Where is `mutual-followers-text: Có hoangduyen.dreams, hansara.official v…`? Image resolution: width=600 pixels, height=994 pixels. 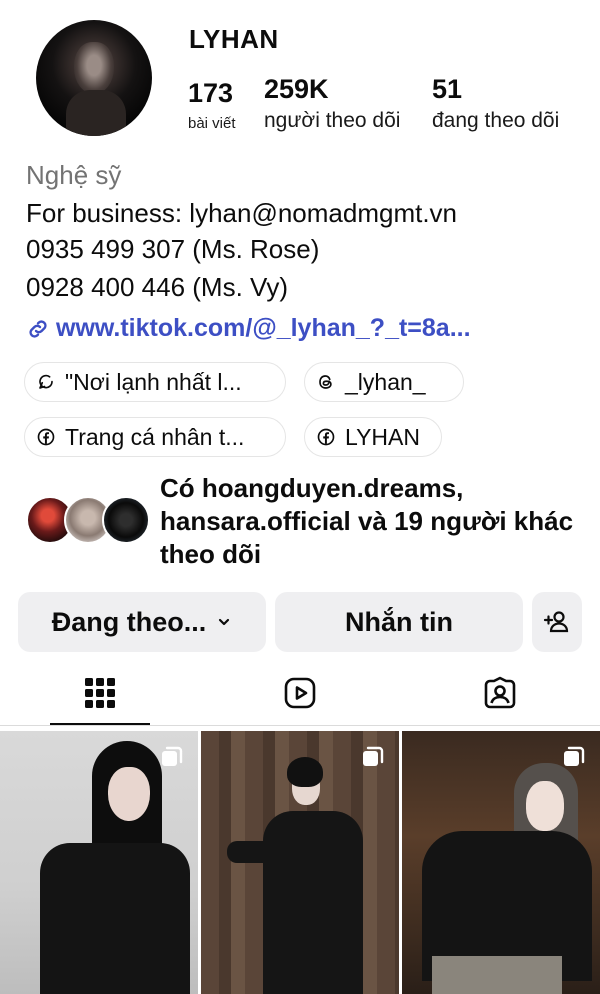
mutual-followers-text: Có hoangduyen.dreams, hansara.official v… is located at coordinates (370, 521).